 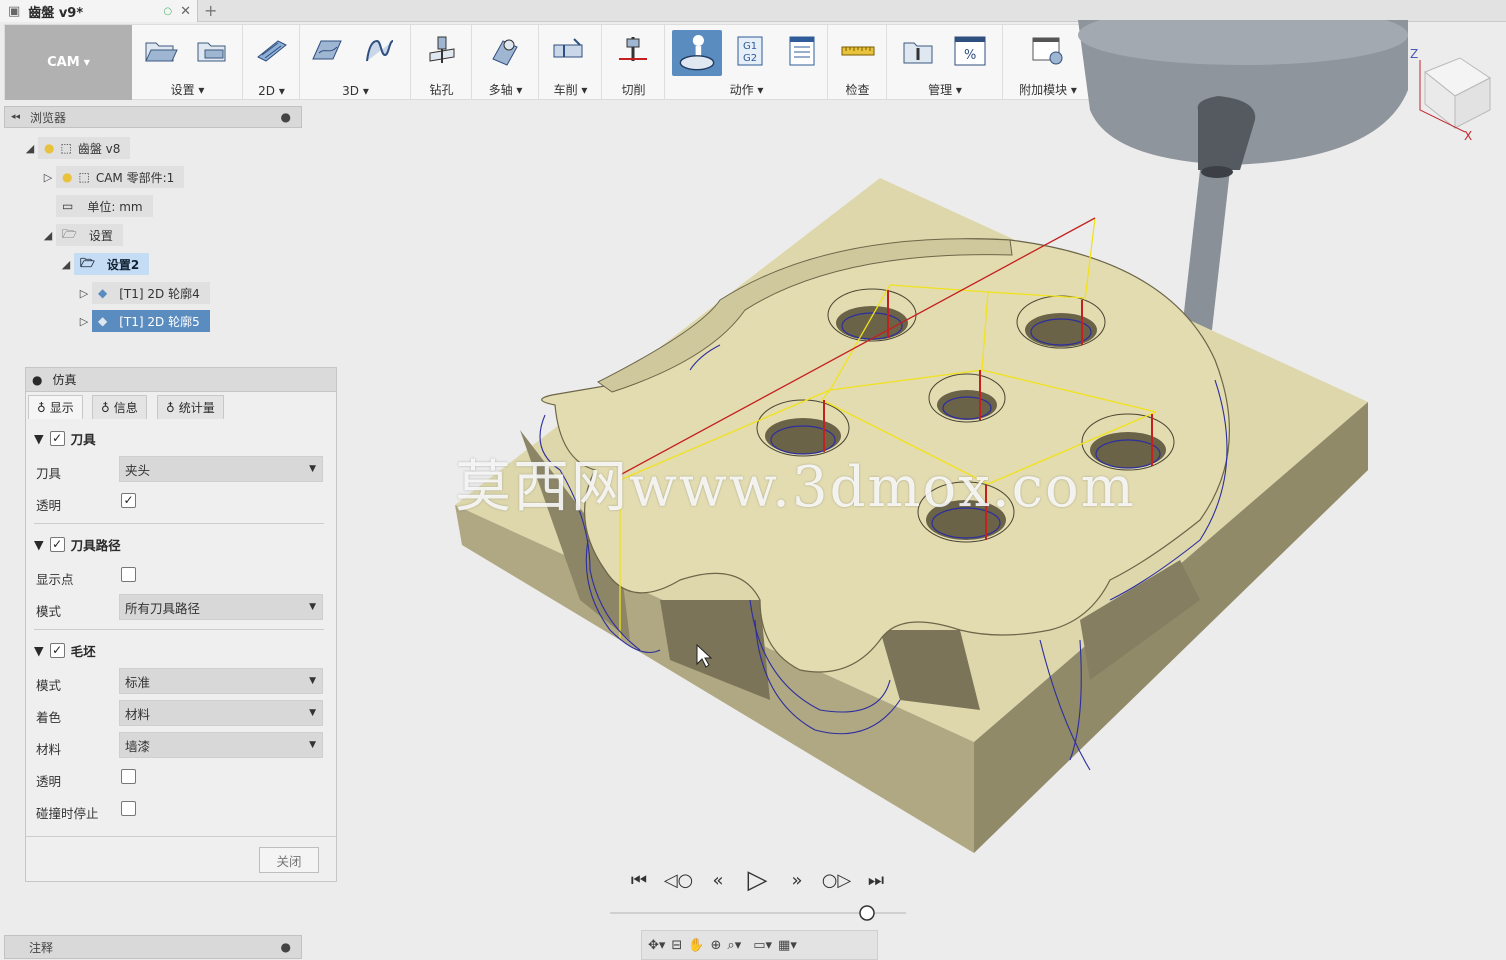 What do you see at coordinates (1450, 95) in the screenshot?
I see `view-cube: Z X` at bounding box center [1450, 95].